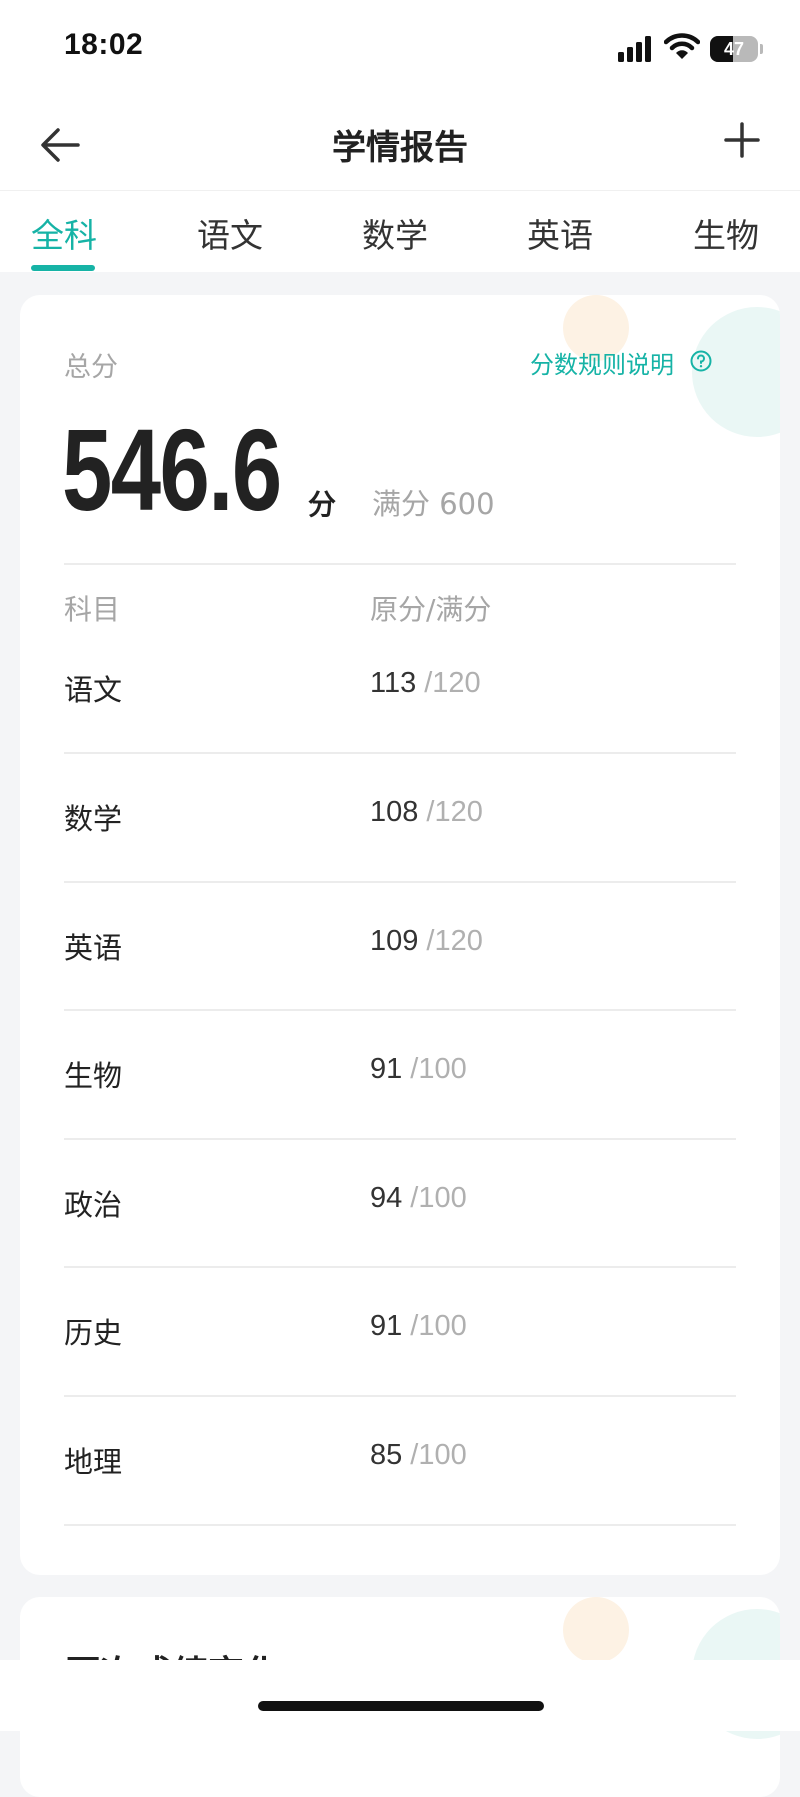 The height and width of the screenshot is (1797, 800). Describe the element at coordinates (386, 1198) in the screenshot. I see `raw-score: 94` at that location.